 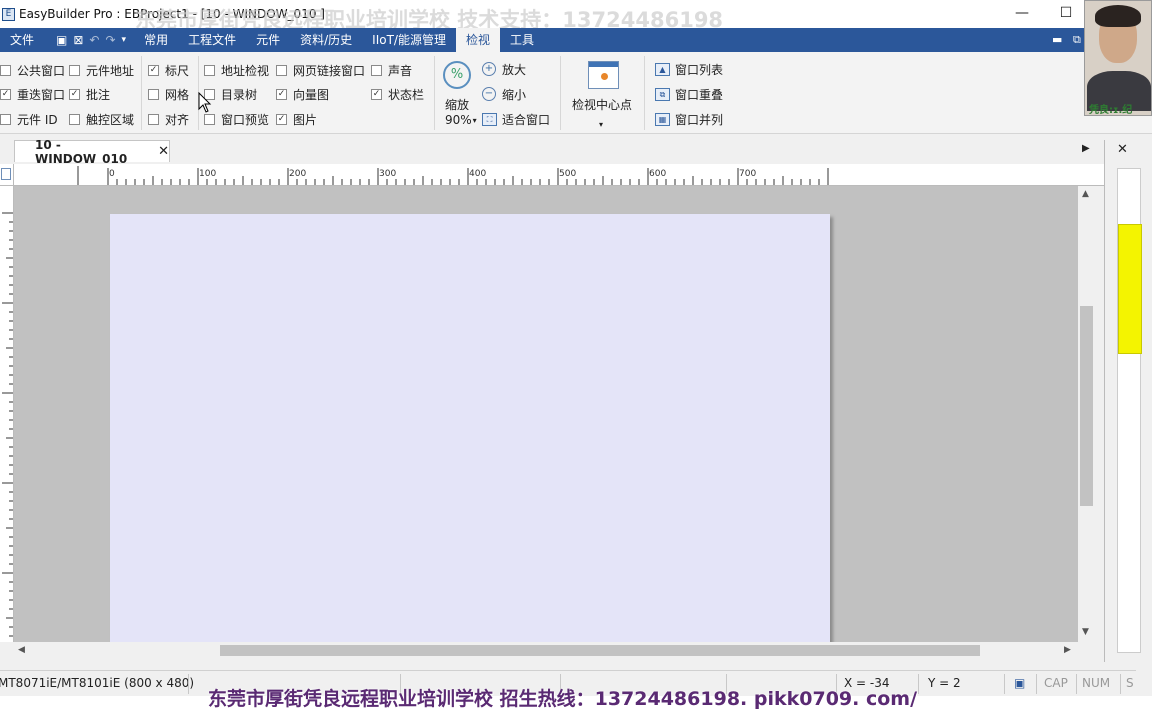 I want to click on status-cap: CAP, so click(x=1056, y=683).